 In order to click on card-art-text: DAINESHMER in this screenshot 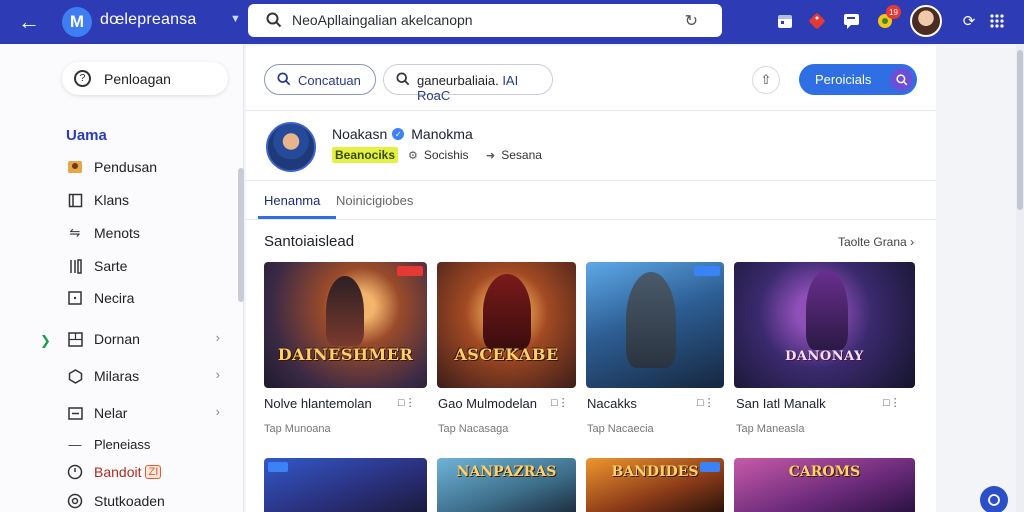, I will do `click(345, 354)`.